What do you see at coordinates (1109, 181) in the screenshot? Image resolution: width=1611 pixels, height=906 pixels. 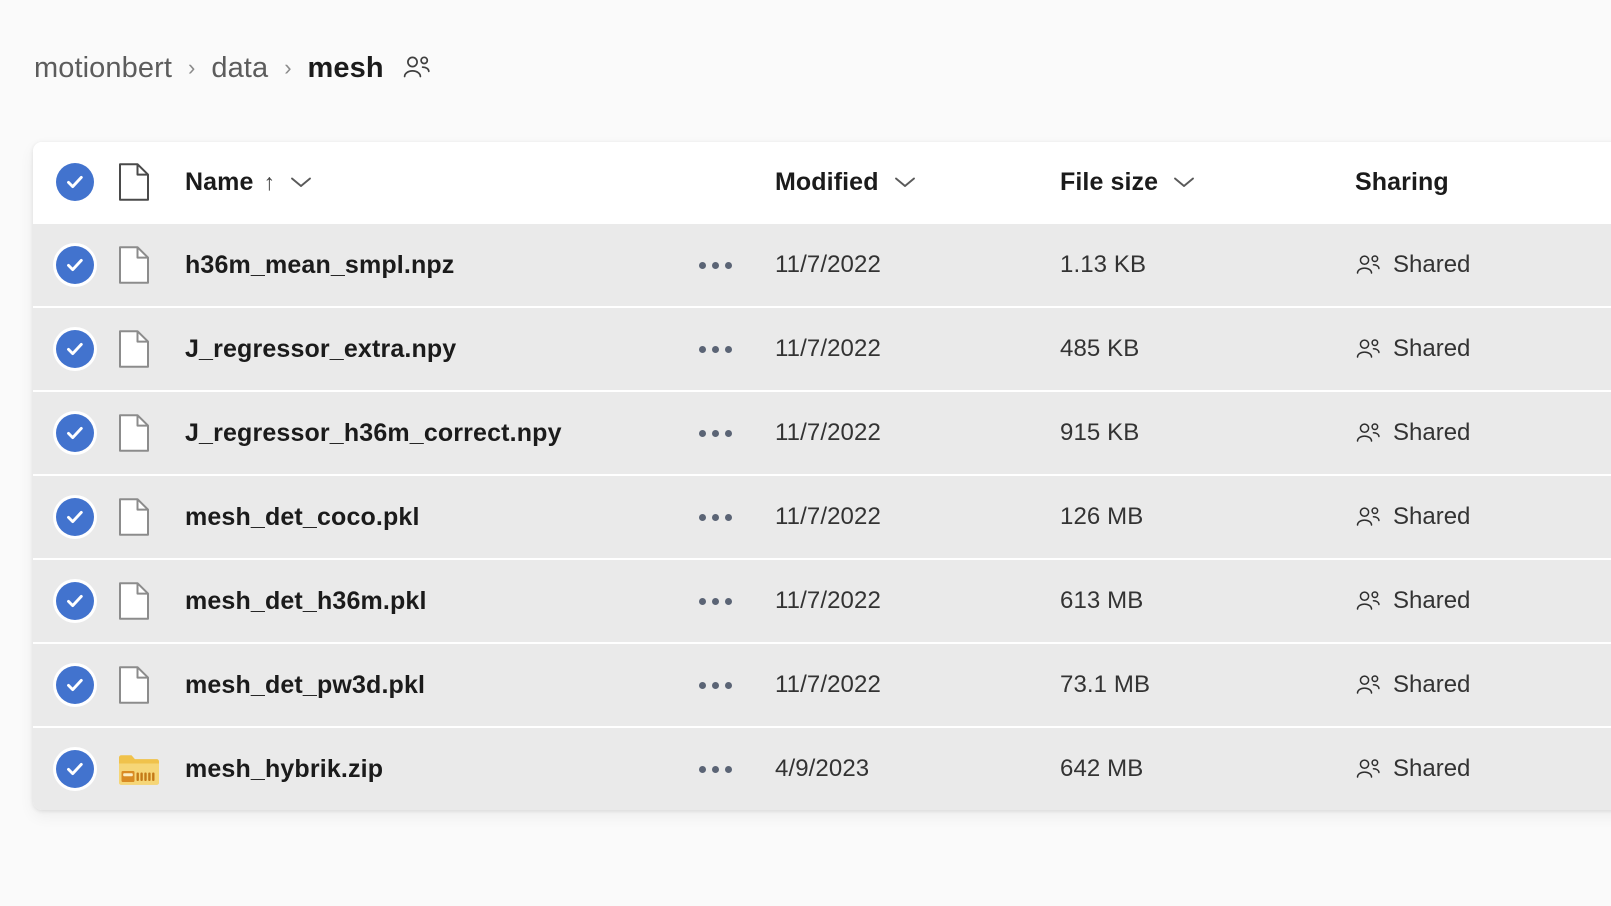 I see `file-size-column-label: File size` at bounding box center [1109, 181].